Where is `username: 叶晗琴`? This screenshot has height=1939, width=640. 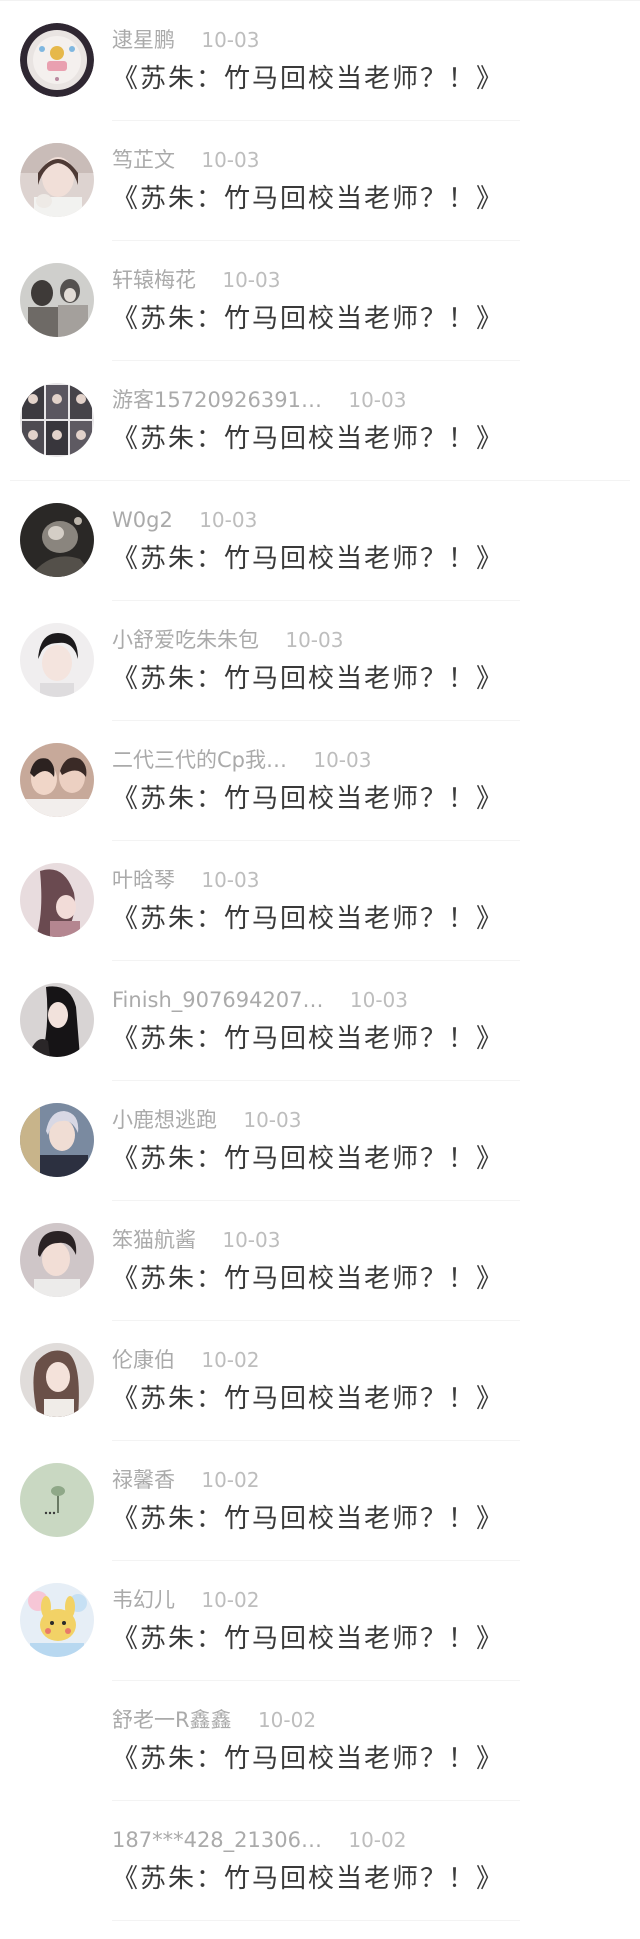 username: 叶晗琴 is located at coordinates (143, 880).